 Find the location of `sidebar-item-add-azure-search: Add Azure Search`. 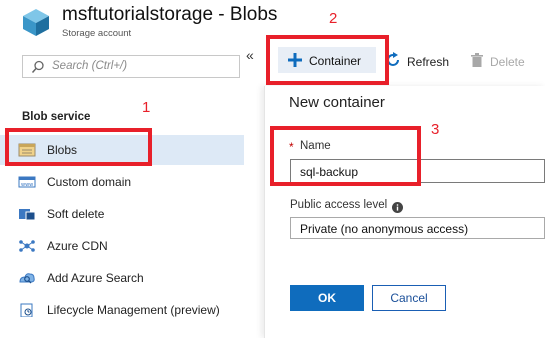

sidebar-item-add-azure-search: Add Azure Search is located at coordinates (122, 278).